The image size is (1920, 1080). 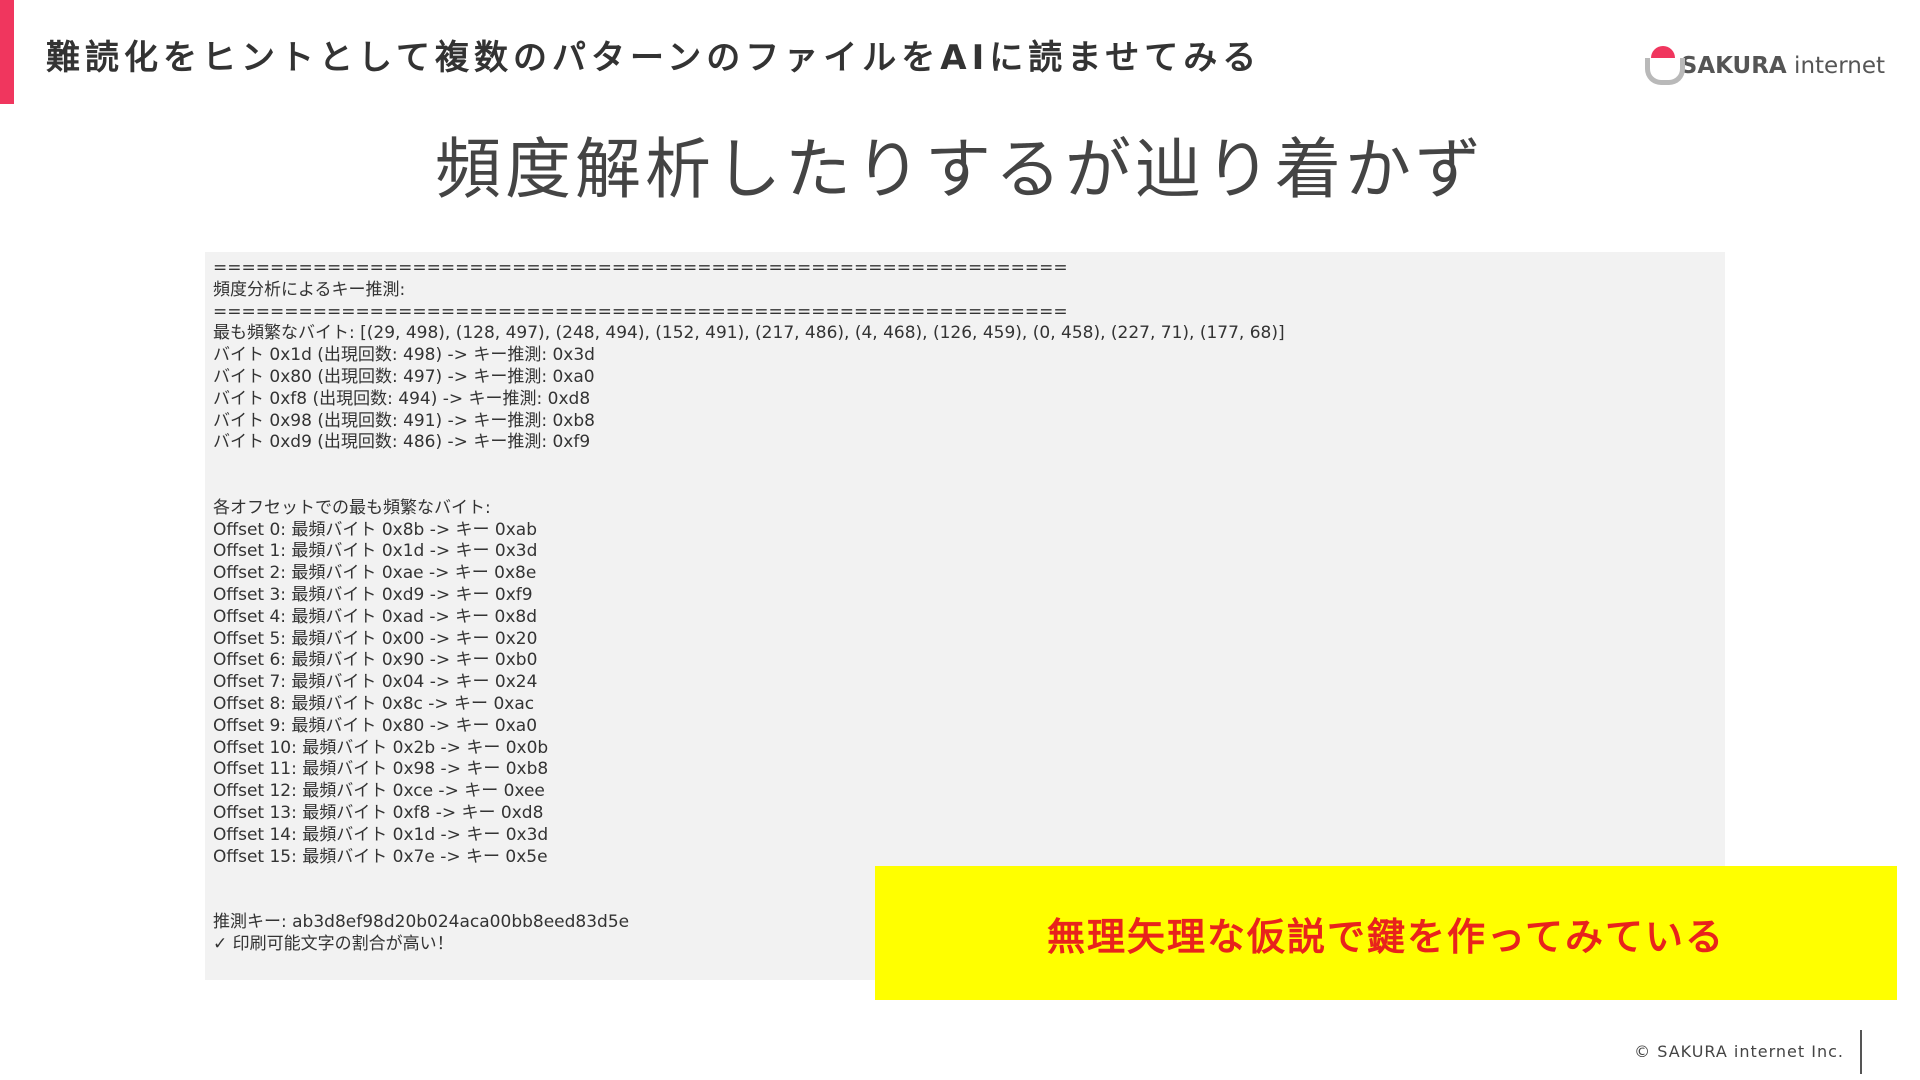 I want to click on console-line: バイト 0x98 (出現回数: 491) -> キー推測: 0xb8, so click(x=404, y=420).